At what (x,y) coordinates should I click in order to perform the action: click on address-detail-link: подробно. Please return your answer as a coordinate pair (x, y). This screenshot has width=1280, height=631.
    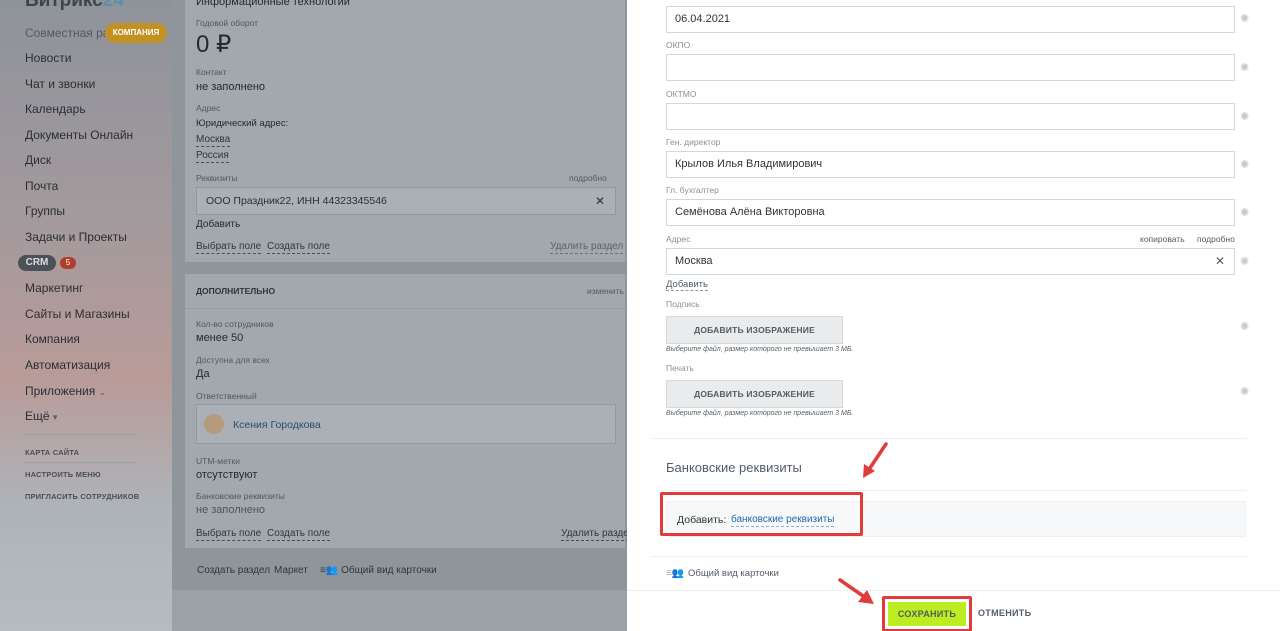
    Looking at the image, I should click on (1216, 239).